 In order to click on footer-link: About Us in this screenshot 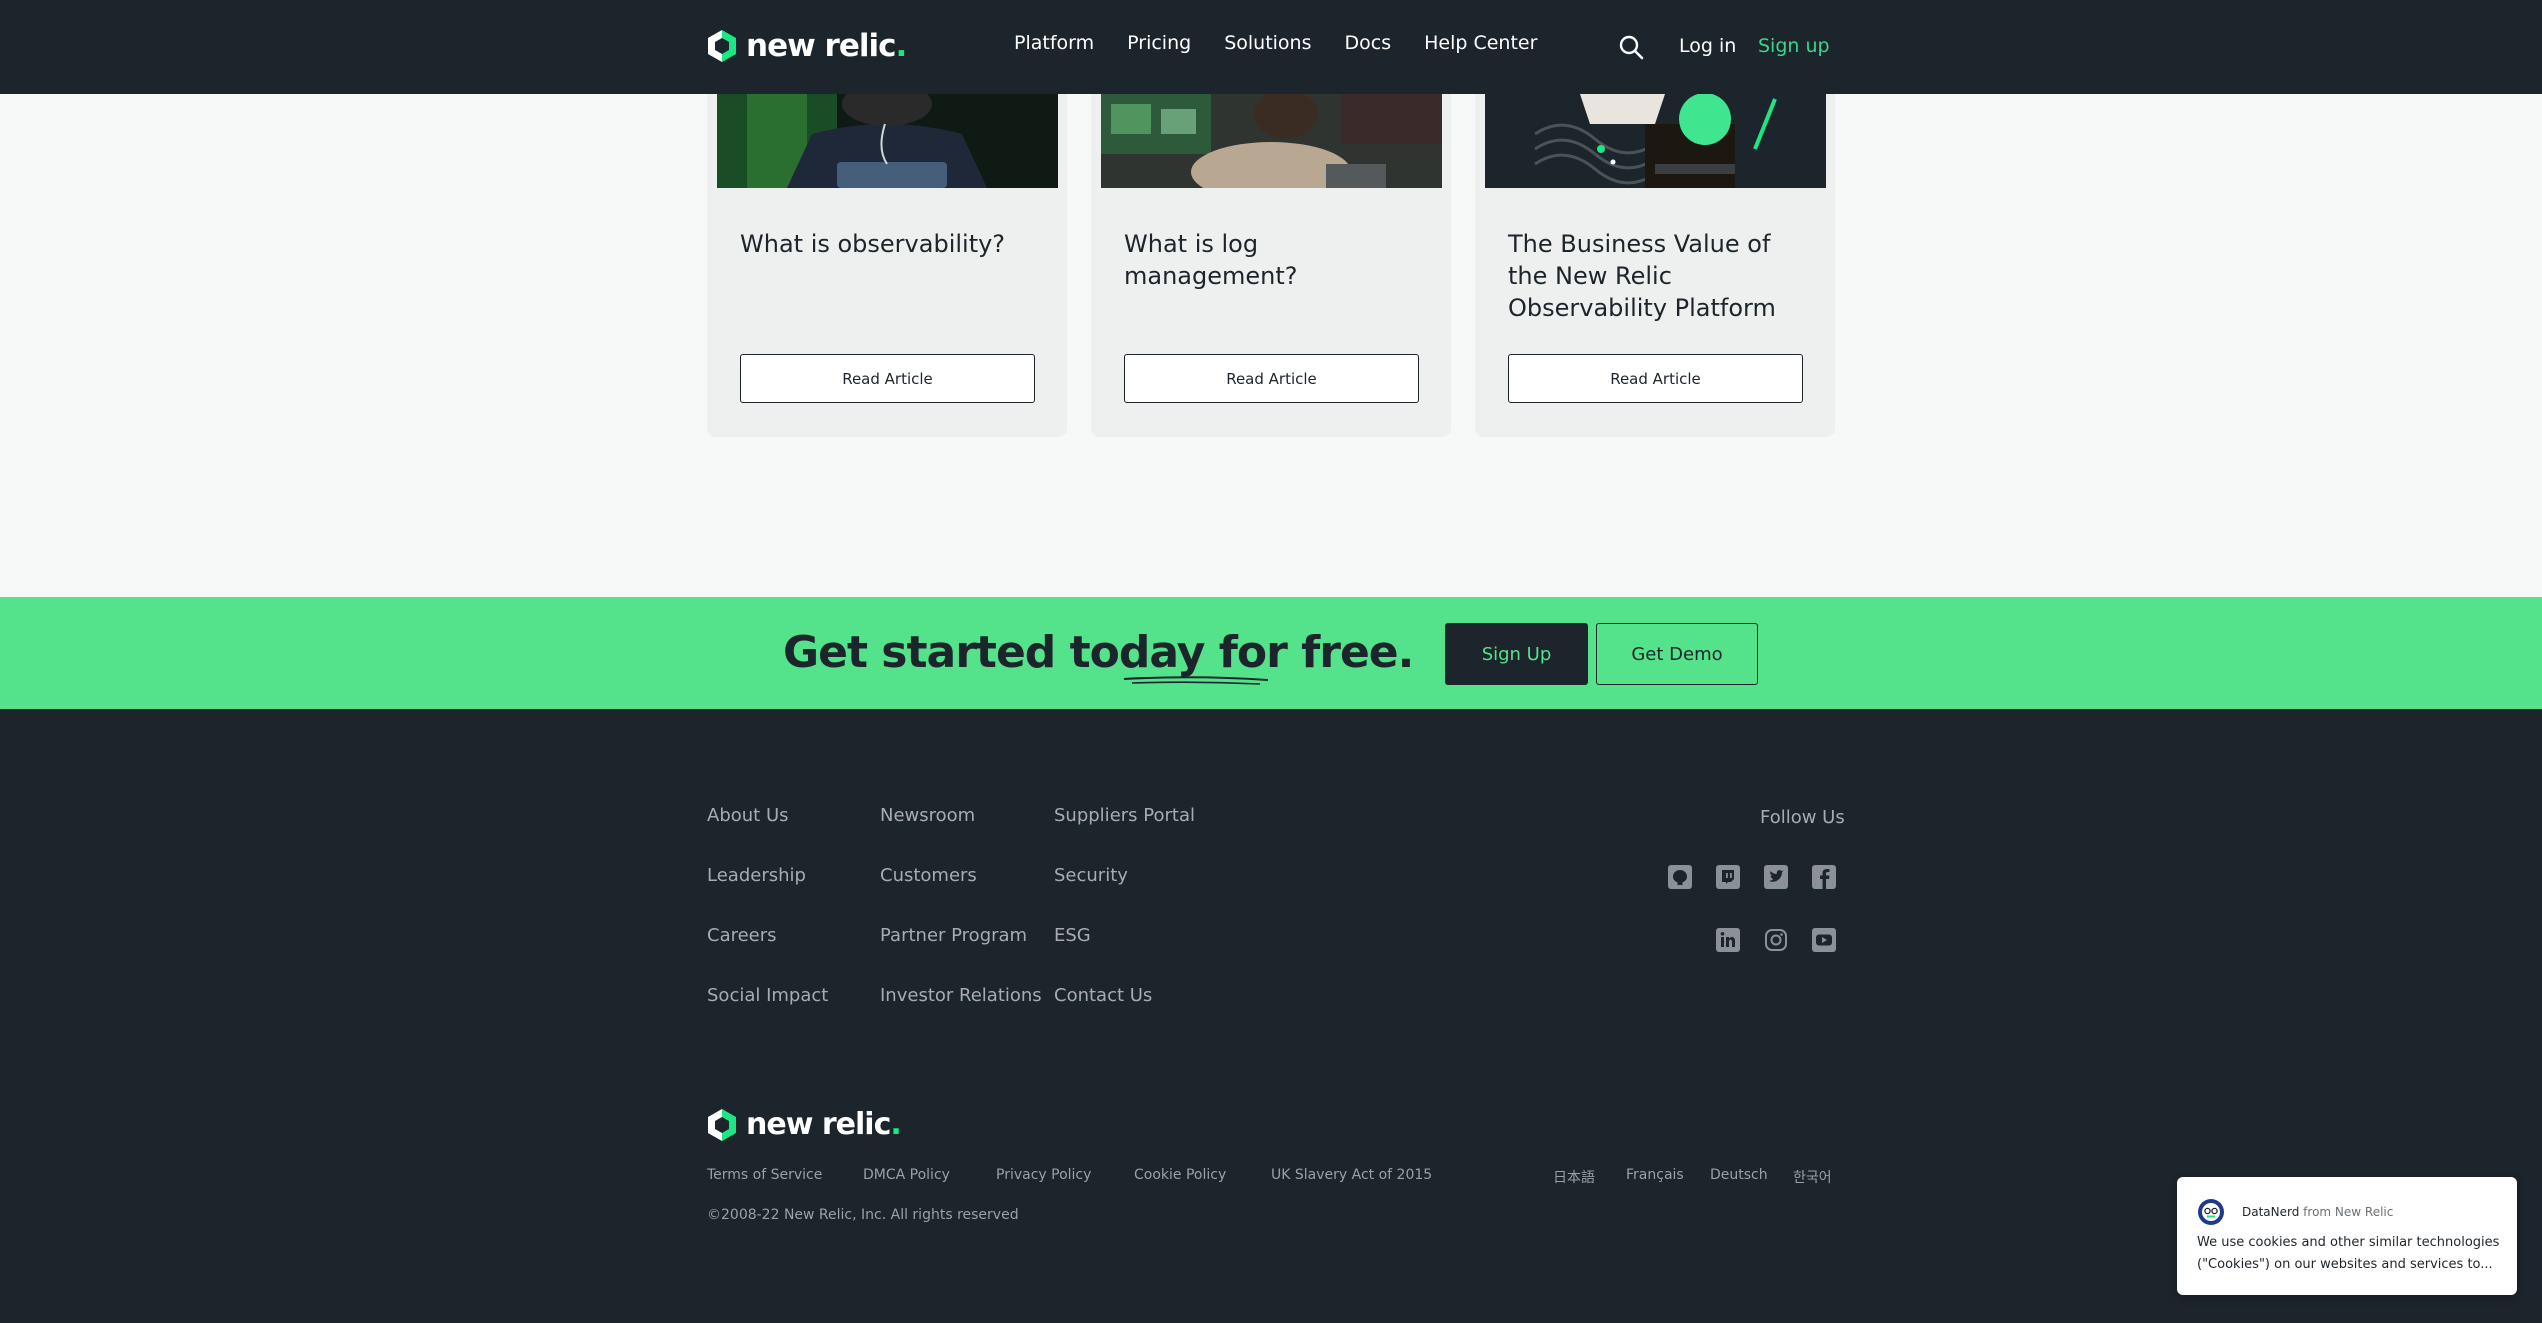, I will do `click(767, 835)`.